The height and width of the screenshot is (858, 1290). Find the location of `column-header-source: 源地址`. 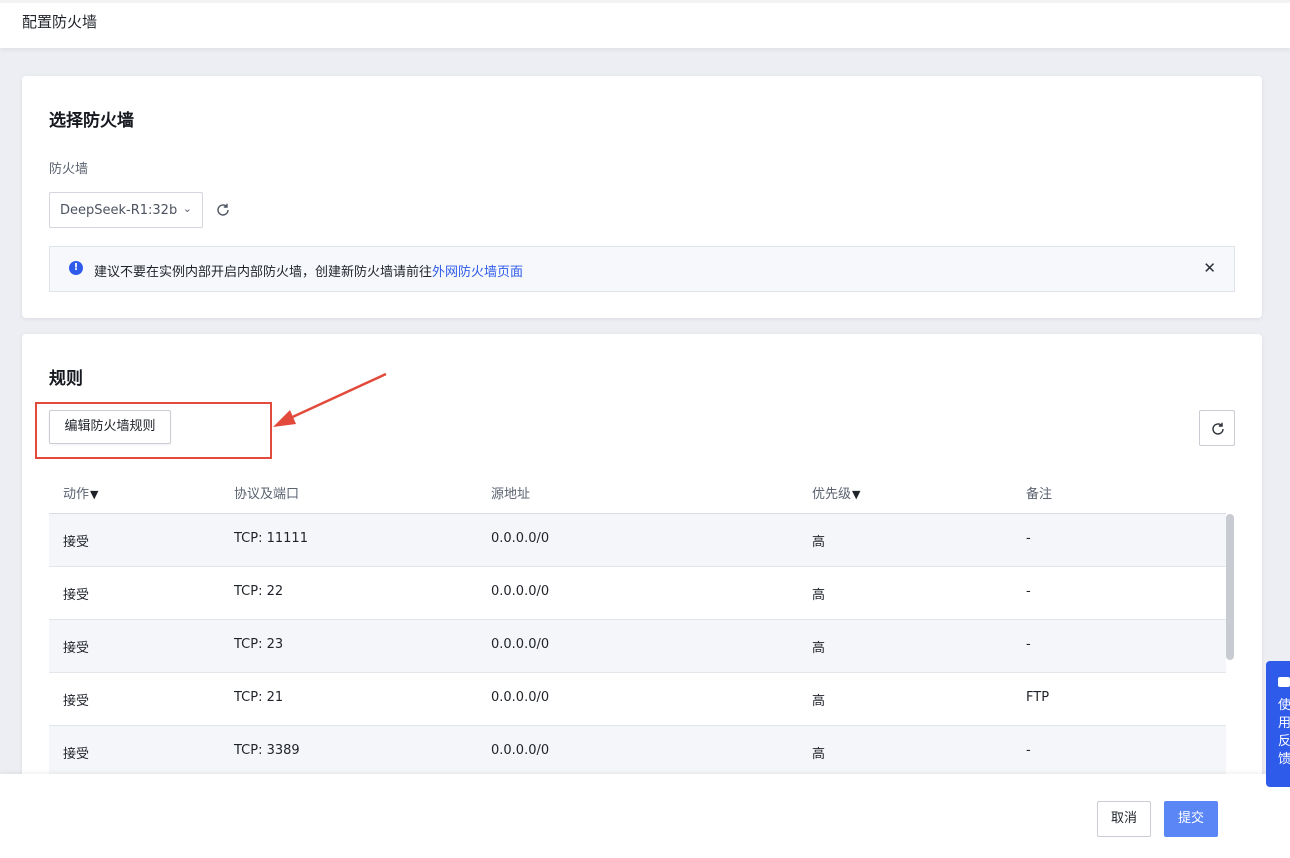

column-header-source: 源地址 is located at coordinates (511, 494).